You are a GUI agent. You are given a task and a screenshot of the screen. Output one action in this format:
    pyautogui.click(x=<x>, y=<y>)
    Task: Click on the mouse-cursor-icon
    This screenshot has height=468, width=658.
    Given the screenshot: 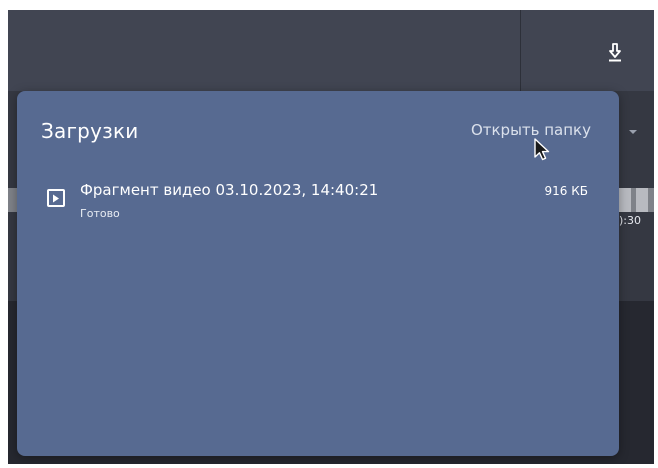 What is the action you would take?
    pyautogui.click(x=542, y=149)
    